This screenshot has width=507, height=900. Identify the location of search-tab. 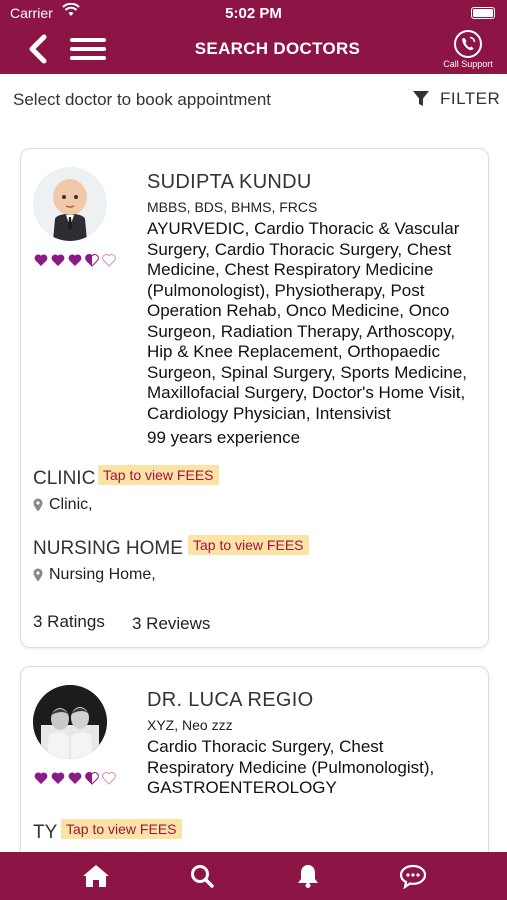
(203, 876).